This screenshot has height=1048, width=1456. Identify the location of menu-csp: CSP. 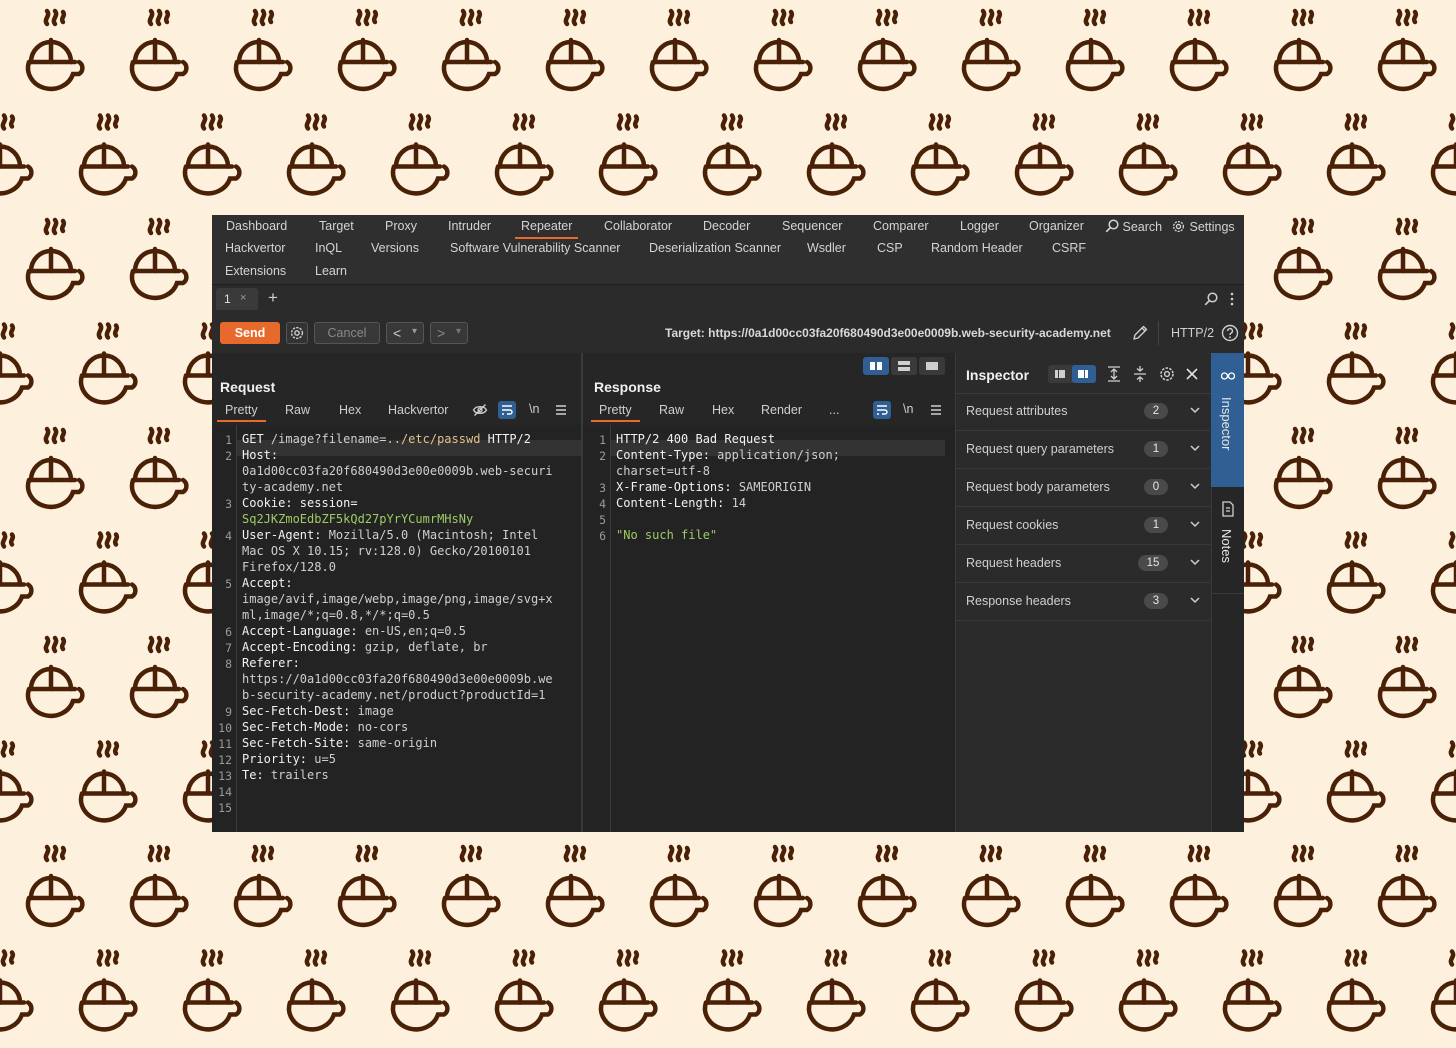
(890, 248).